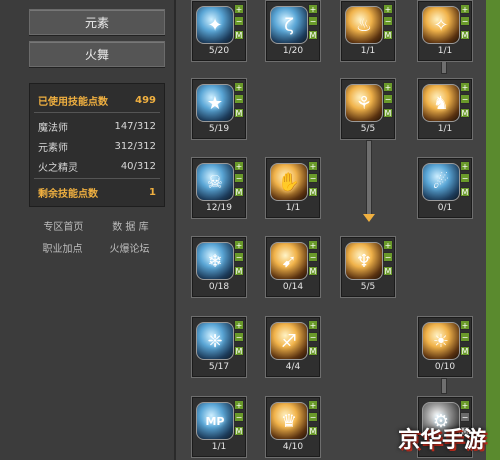  Describe the element at coordinates (441, 182) in the screenshot. I see `skill-icon: ☄` at that location.